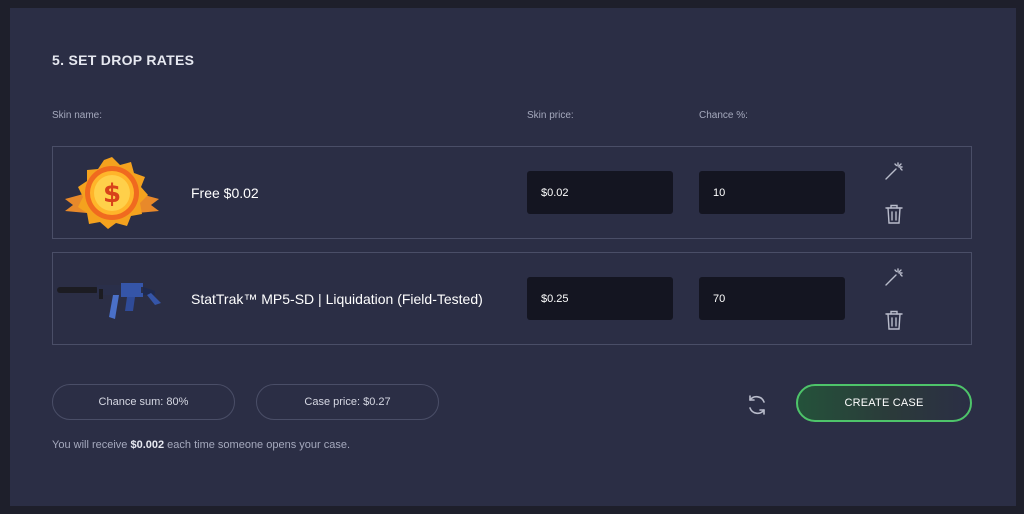 Image resolution: width=1024 pixels, height=514 pixels. I want to click on case-price-badge: Case price: $0.27, so click(347, 402).